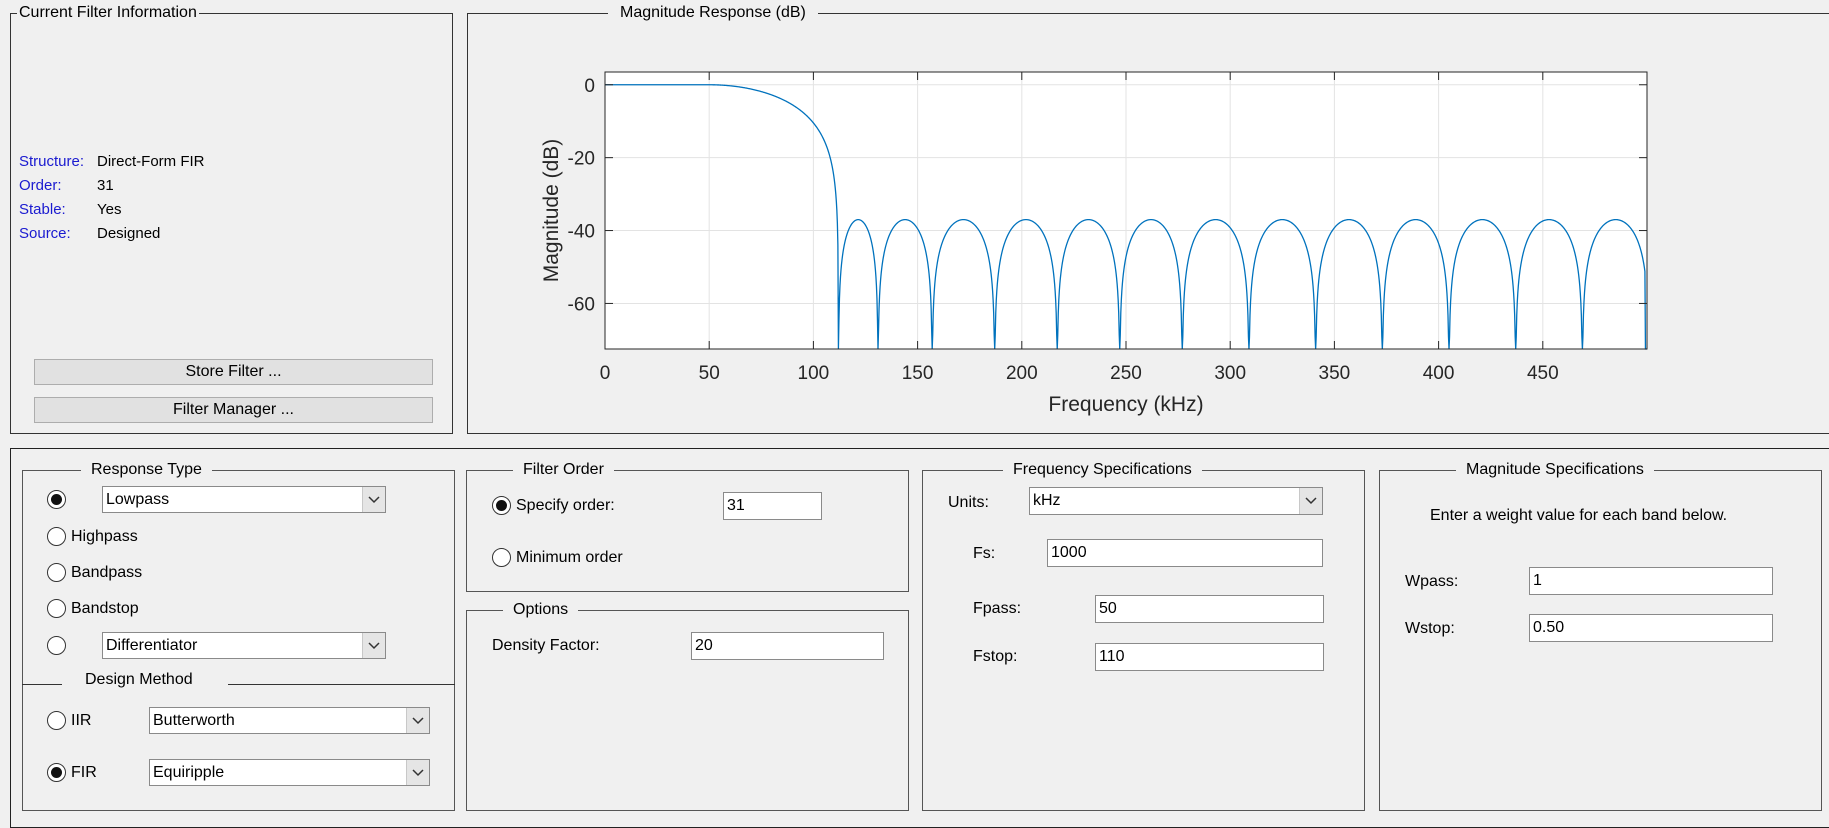 The width and height of the screenshot is (1829, 828). I want to click on highpass-label: Highpass, so click(104, 537).